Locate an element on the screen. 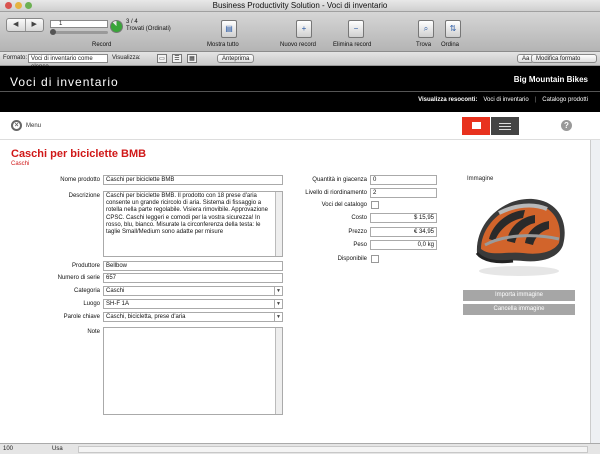 The width and height of the screenshot is (600, 454). import-image-button: Importa immagine is located at coordinates (519, 295).